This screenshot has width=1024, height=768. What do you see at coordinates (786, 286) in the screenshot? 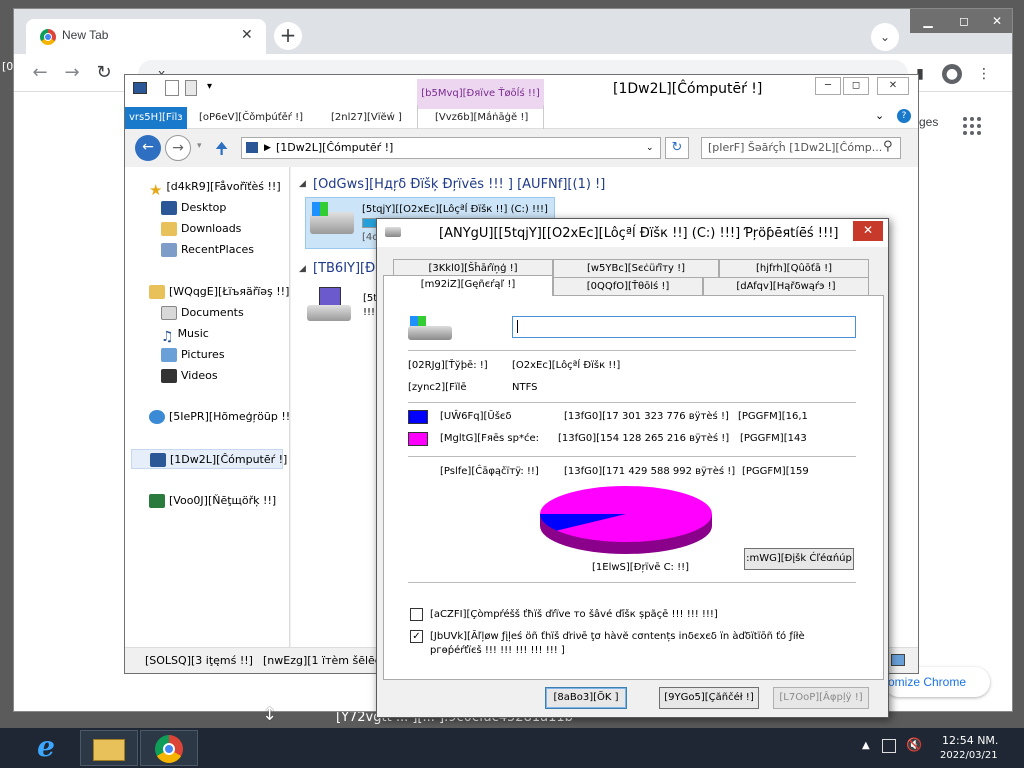
I see `tab-hardware: [dAfqv][Hąřδwąŕэ !]` at bounding box center [786, 286].